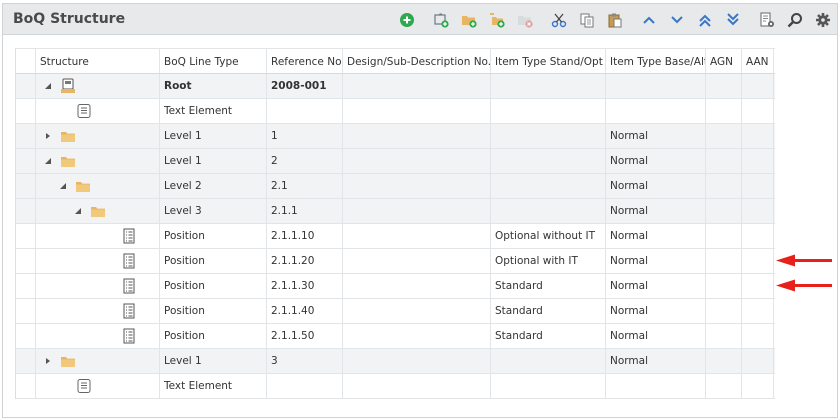  What do you see at coordinates (305, 186) in the screenshot?
I see `reference-cell: 2.1` at bounding box center [305, 186].